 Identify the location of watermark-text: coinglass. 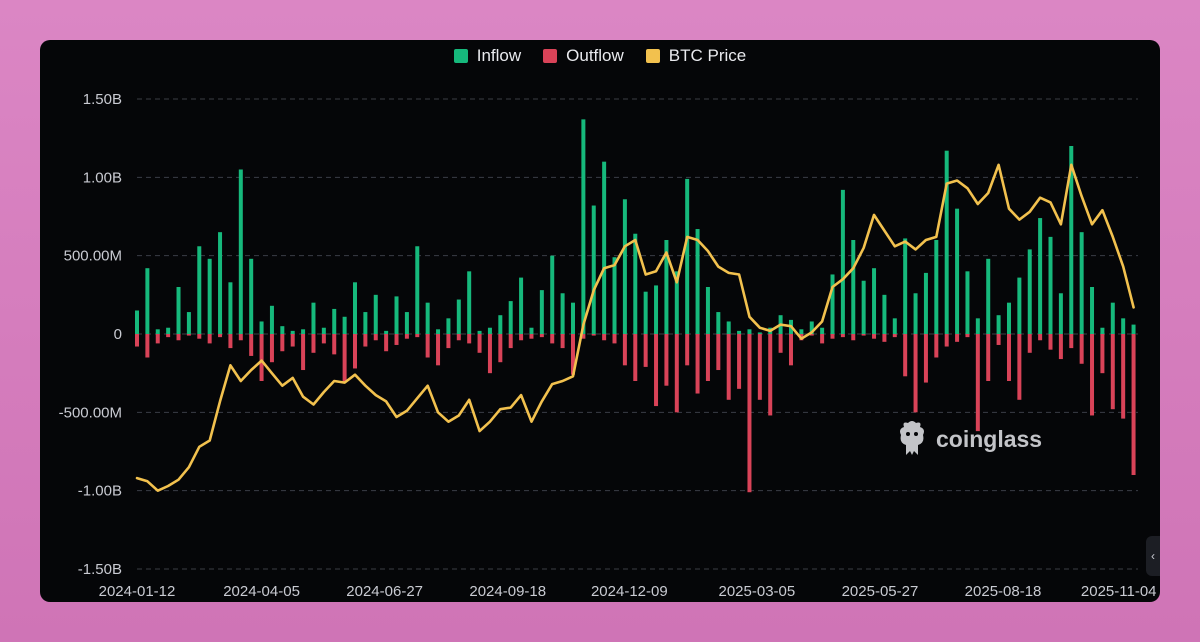
(989, 439).